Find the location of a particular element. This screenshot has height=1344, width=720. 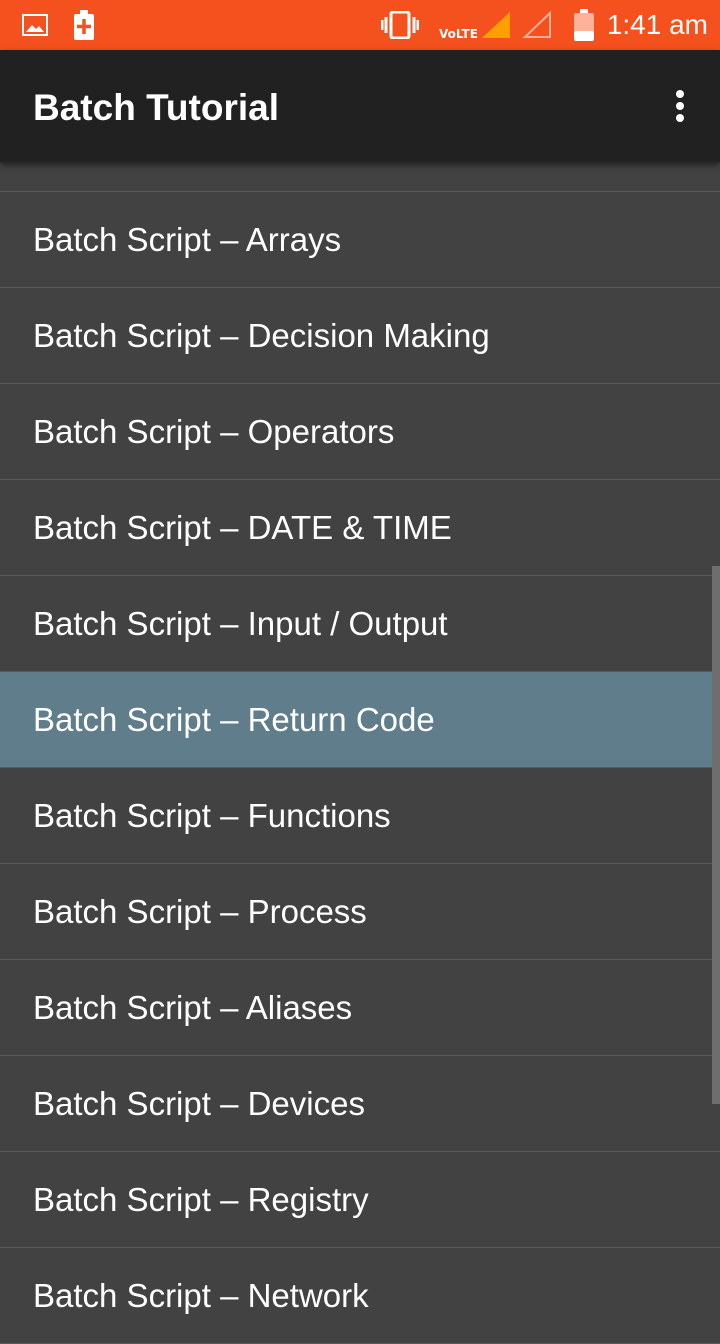

list-item: Batch Script – Operators is located at coordinates (360, 432).